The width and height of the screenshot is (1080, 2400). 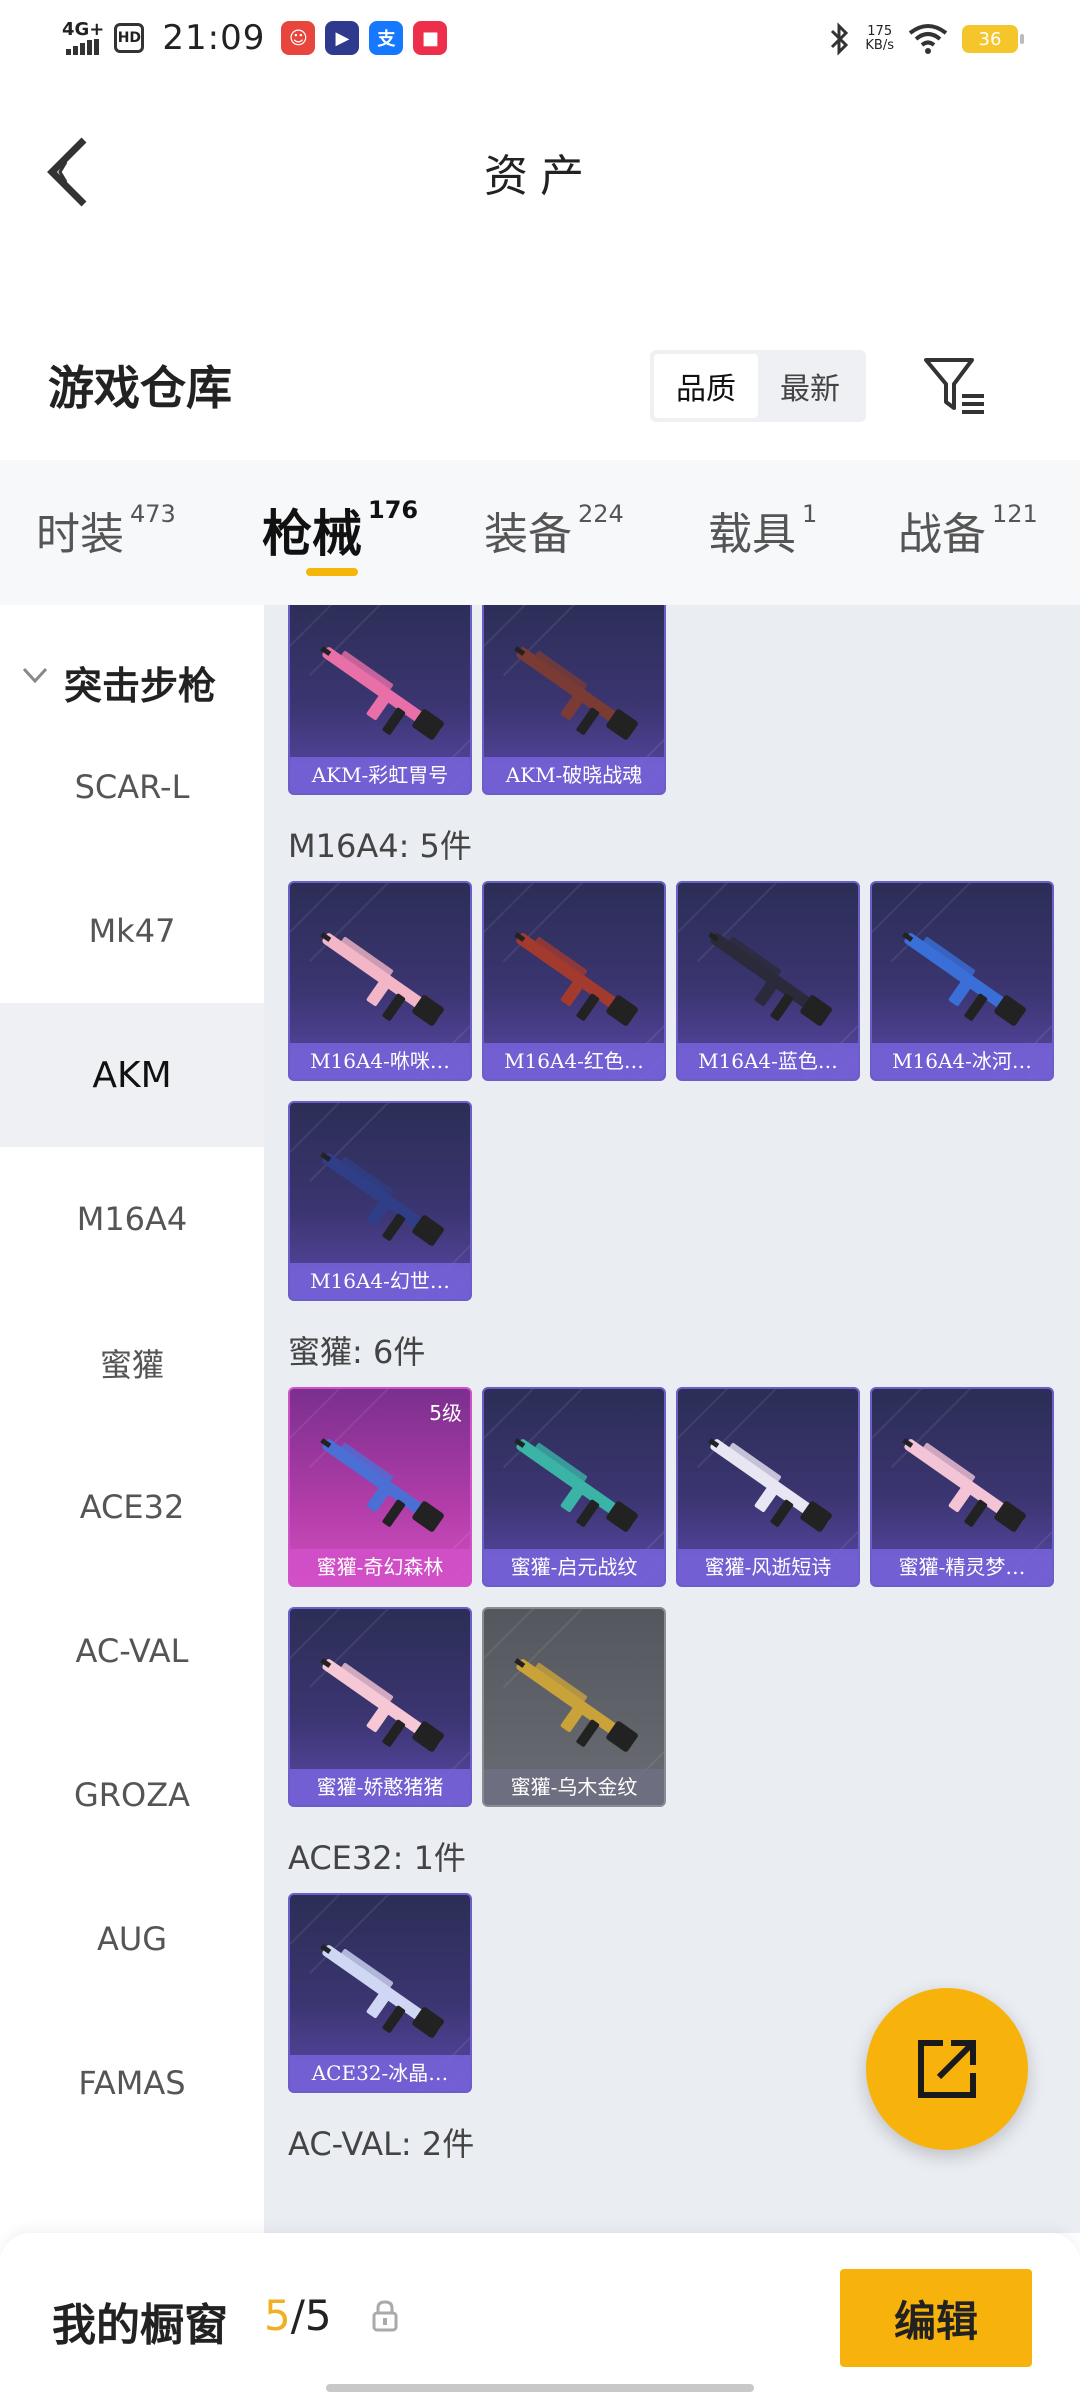 I want to click on skin-card: AKM-破晓战魂, so click(x=574, y=700).